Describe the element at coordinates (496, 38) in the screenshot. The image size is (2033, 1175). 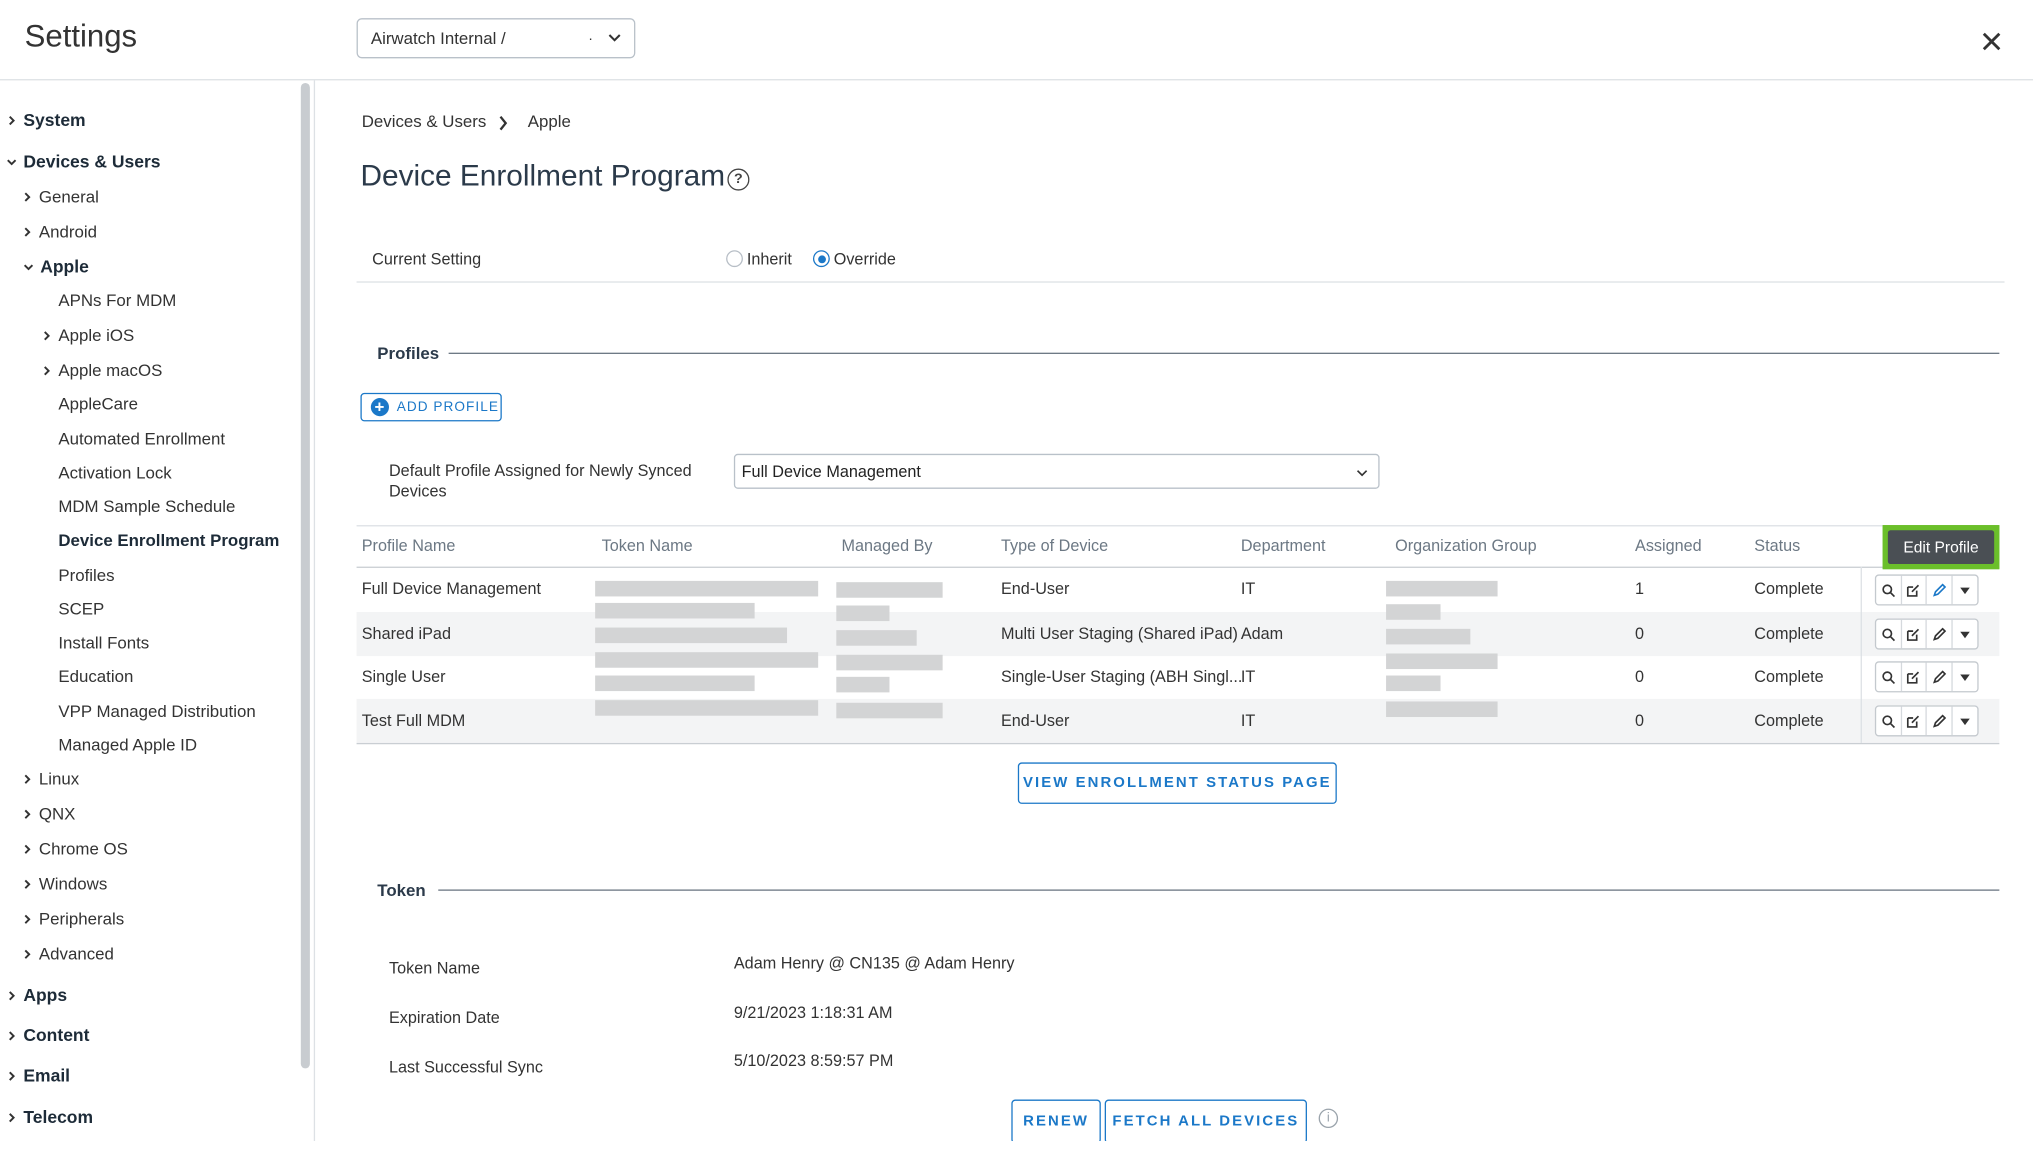
I see `organization-group-select: Airwatch Internal / .` at that location.